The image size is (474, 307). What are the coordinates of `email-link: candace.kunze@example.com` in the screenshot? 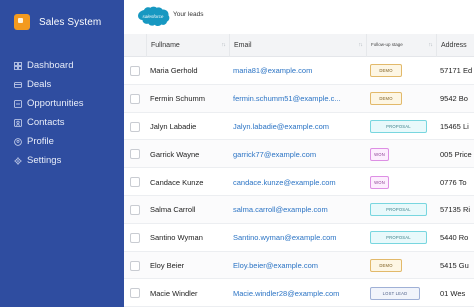 It's located at (294, 182).